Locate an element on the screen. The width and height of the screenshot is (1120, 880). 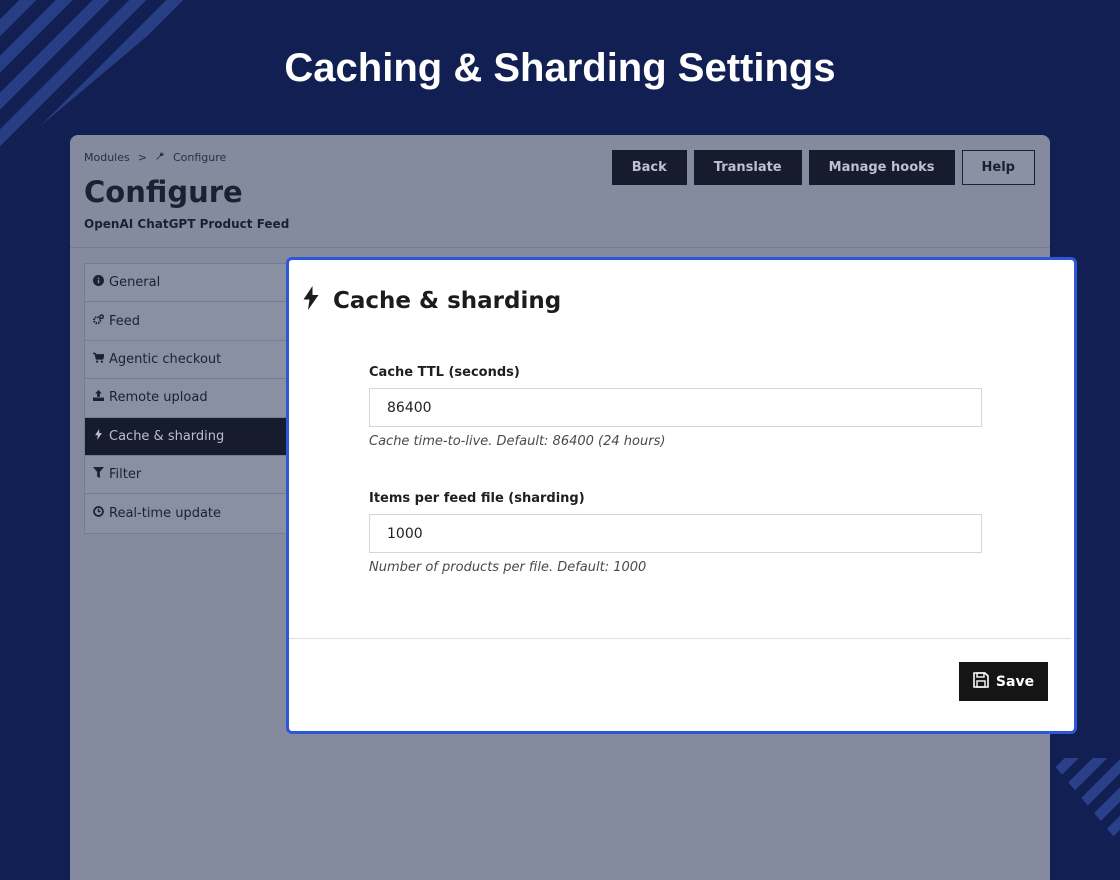
sidebar-item-cache-sharding: Cache & sharding is located at coordinates (190, 436).